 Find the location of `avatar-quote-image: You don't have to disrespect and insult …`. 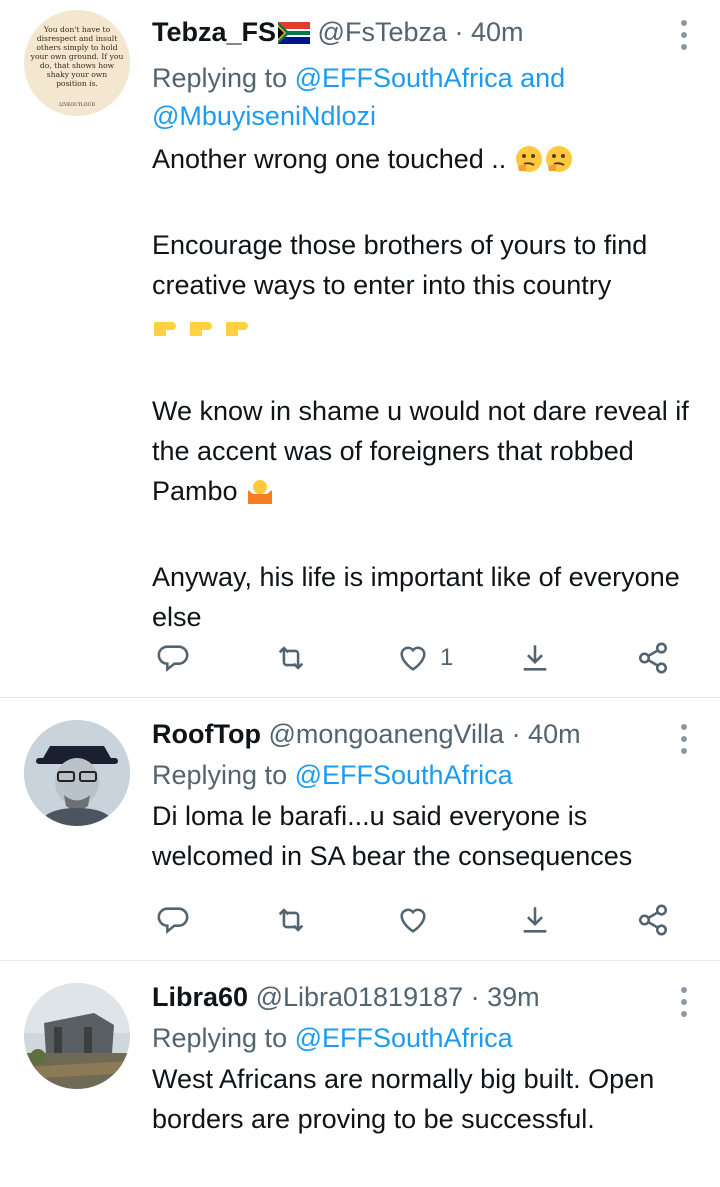

avatar-quote-image: You don't have to disrespect and insult … is located at coordinates (77, 63).